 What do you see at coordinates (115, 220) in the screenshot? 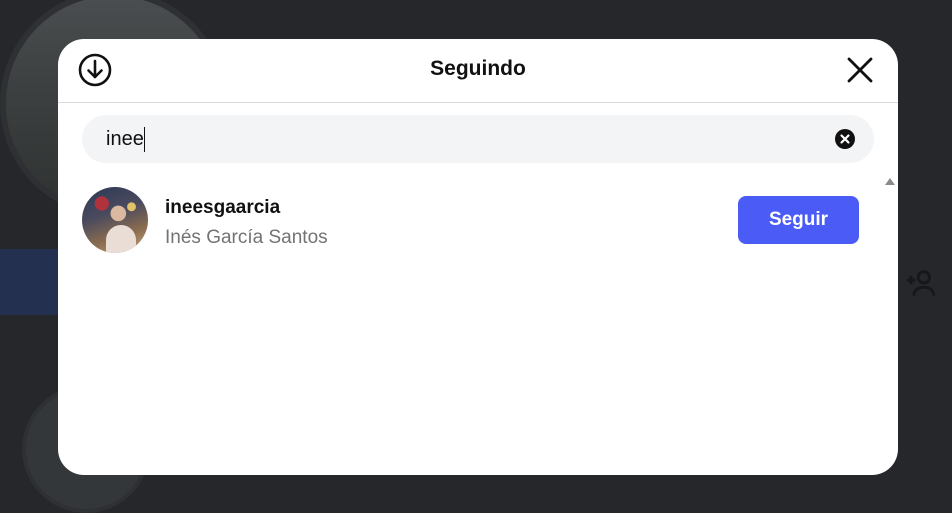
I see `avatar` at bounding box center [115, 220].